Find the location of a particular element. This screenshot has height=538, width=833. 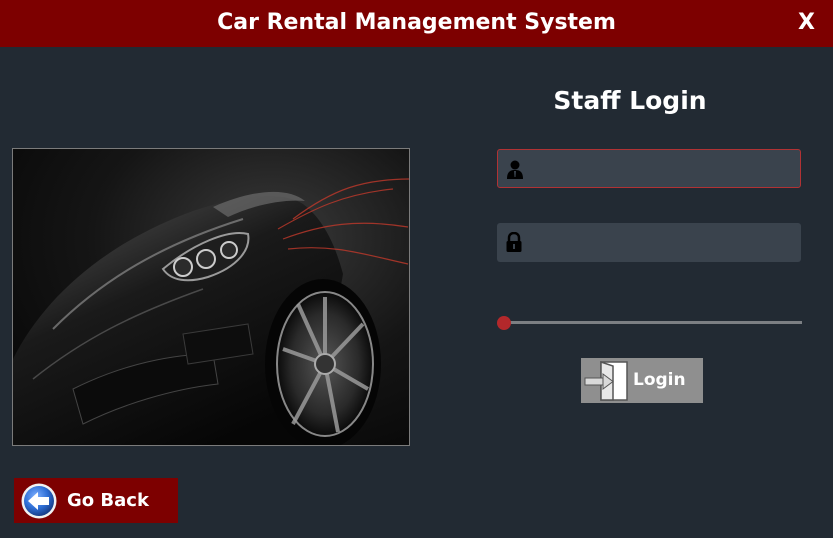

slider-track is located at coordinates (652, 322).